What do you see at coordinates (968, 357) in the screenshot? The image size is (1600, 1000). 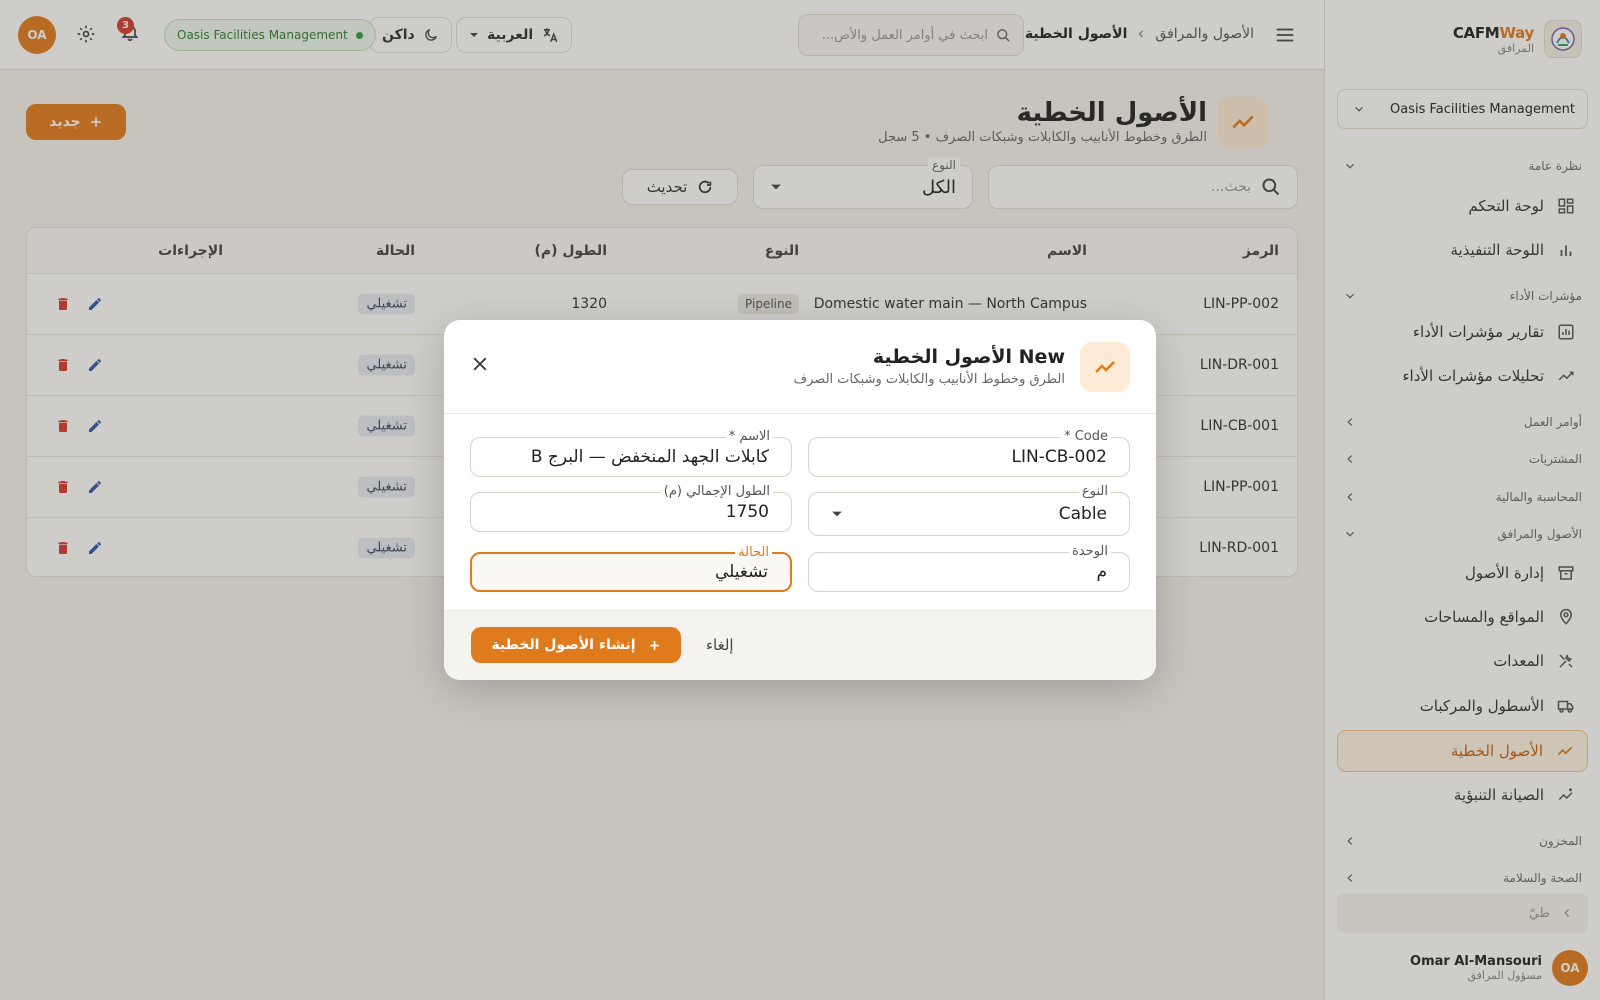 I see `dialog-title: New الأصول الخطية` at bounding box center [968, 357].